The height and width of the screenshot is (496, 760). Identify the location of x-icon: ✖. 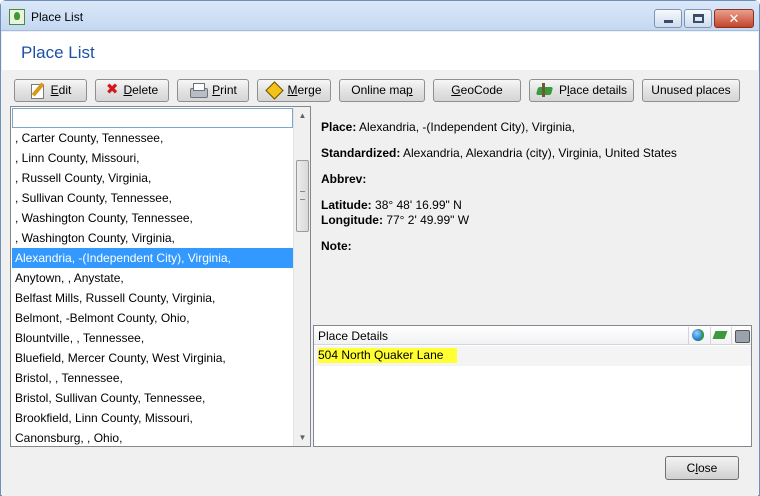
(112, 89).